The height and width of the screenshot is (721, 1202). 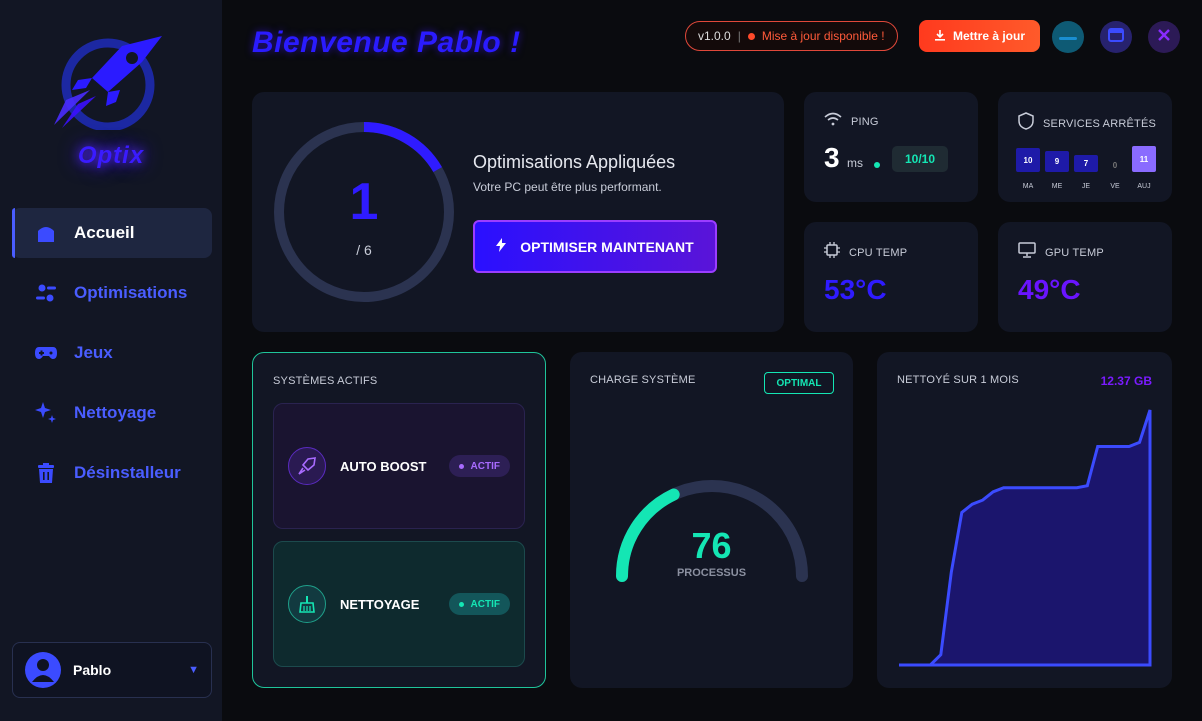 I want to click on maximize-button, so click(x=1116, y=37).